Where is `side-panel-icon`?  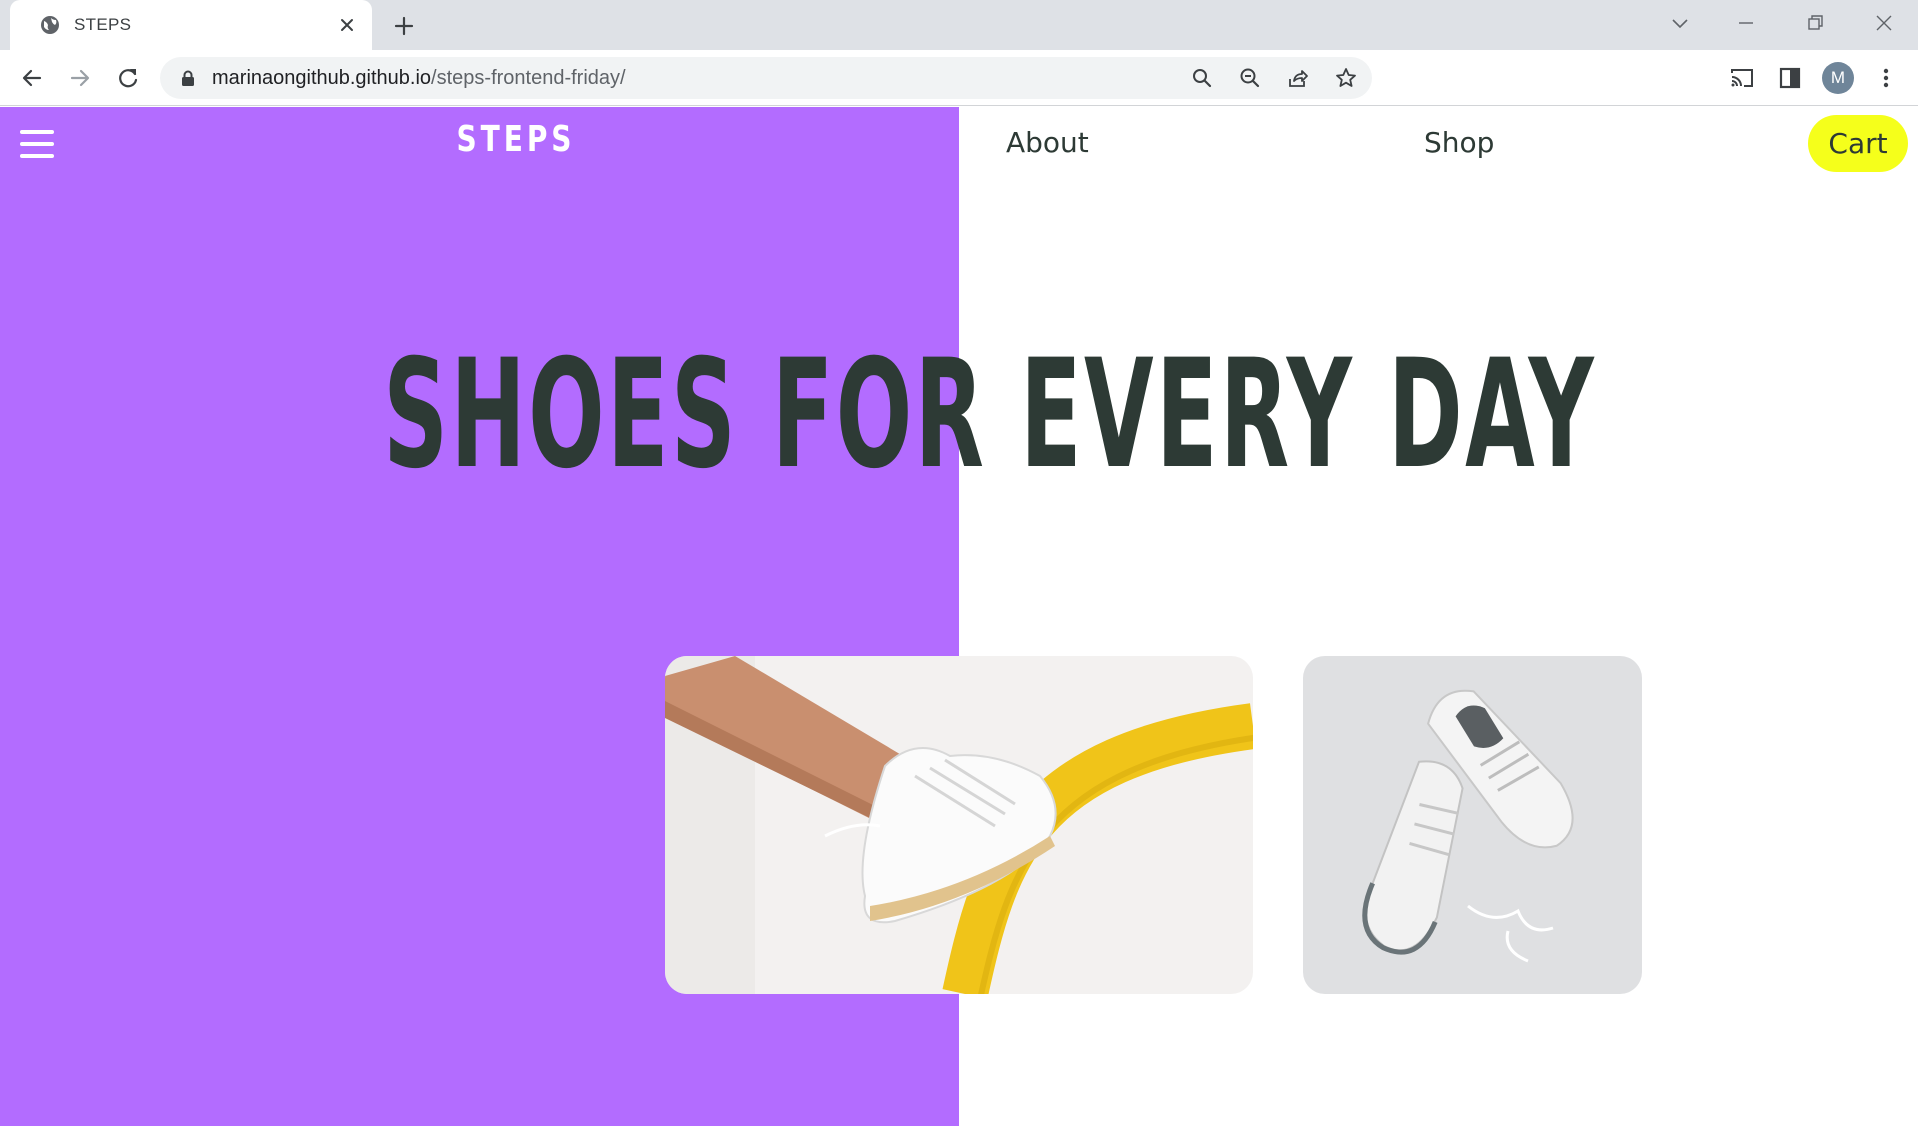 side-panel-icon is located at coordinates (1790, 78).